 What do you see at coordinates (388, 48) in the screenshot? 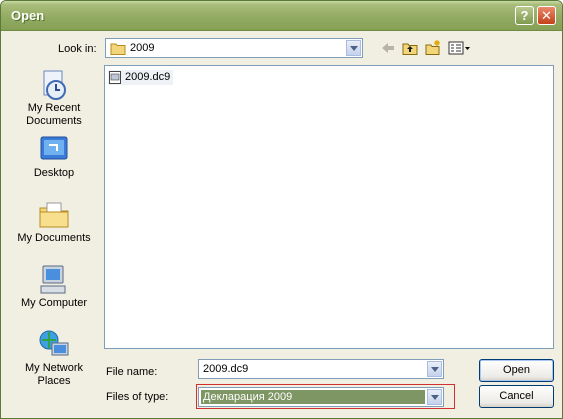
I see `back-arrow-icon` at bounding box center [388, 48].